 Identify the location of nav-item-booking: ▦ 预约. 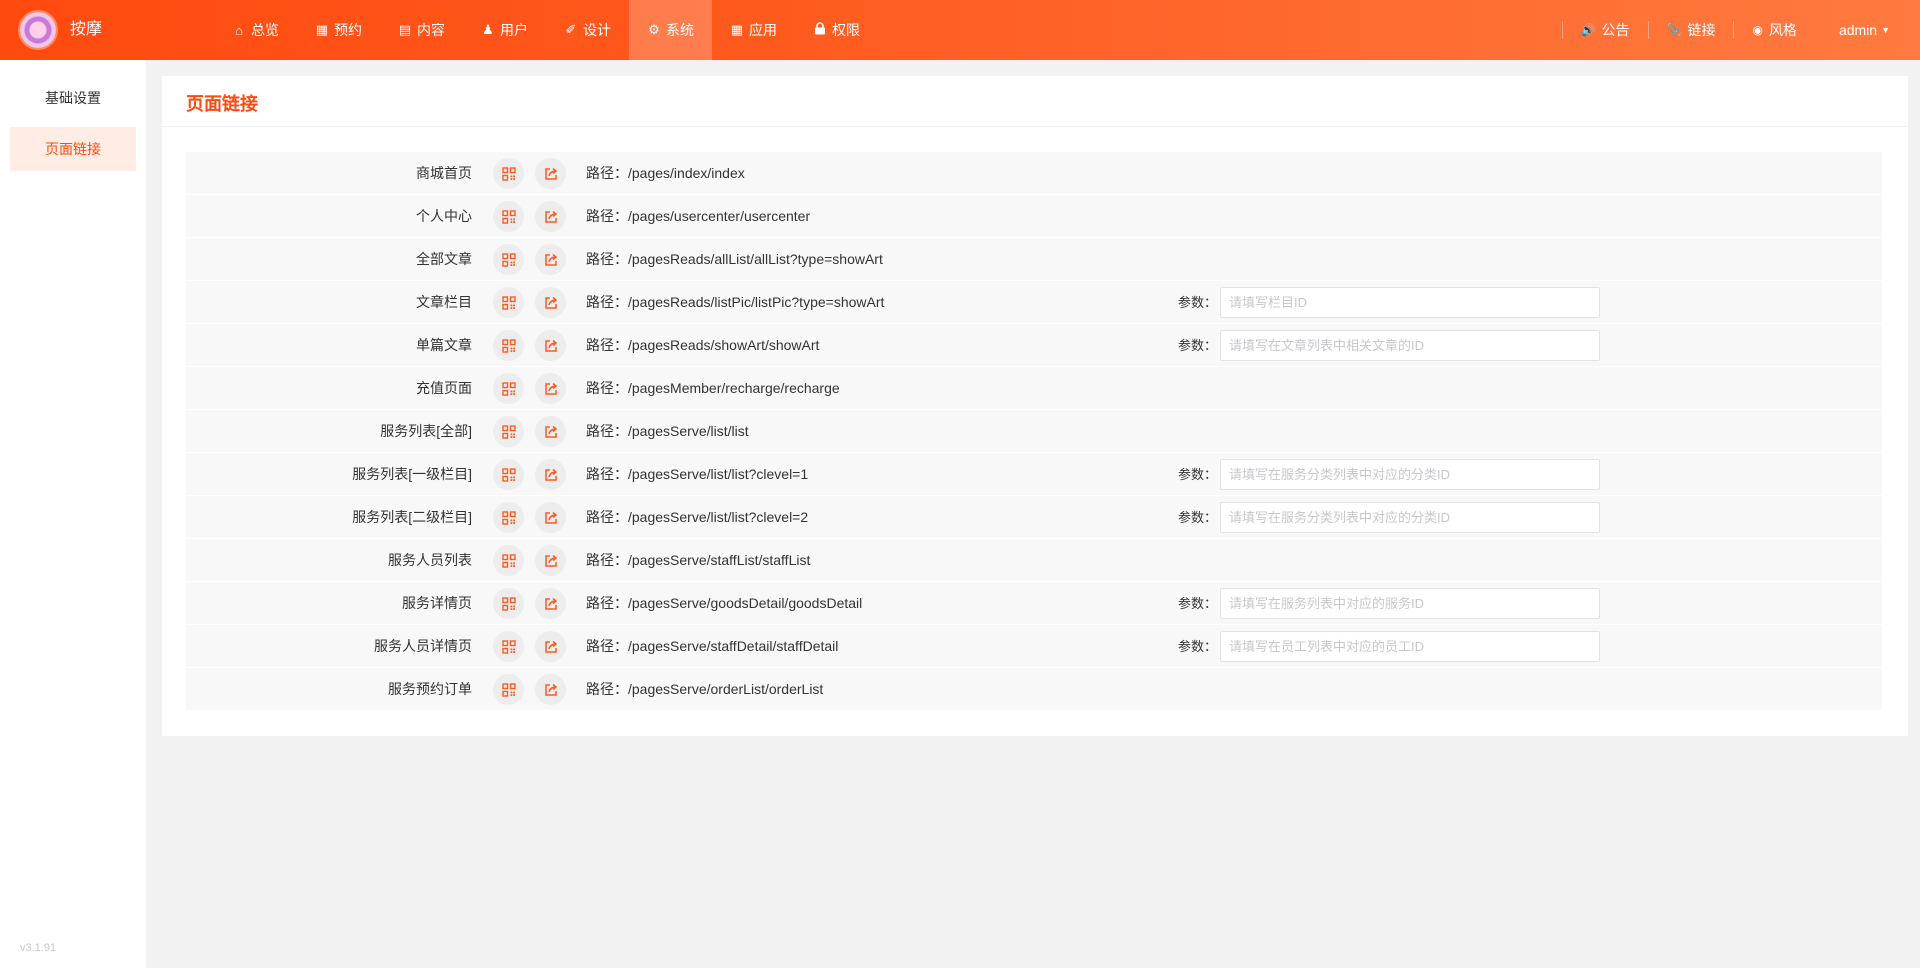
(338, 30).